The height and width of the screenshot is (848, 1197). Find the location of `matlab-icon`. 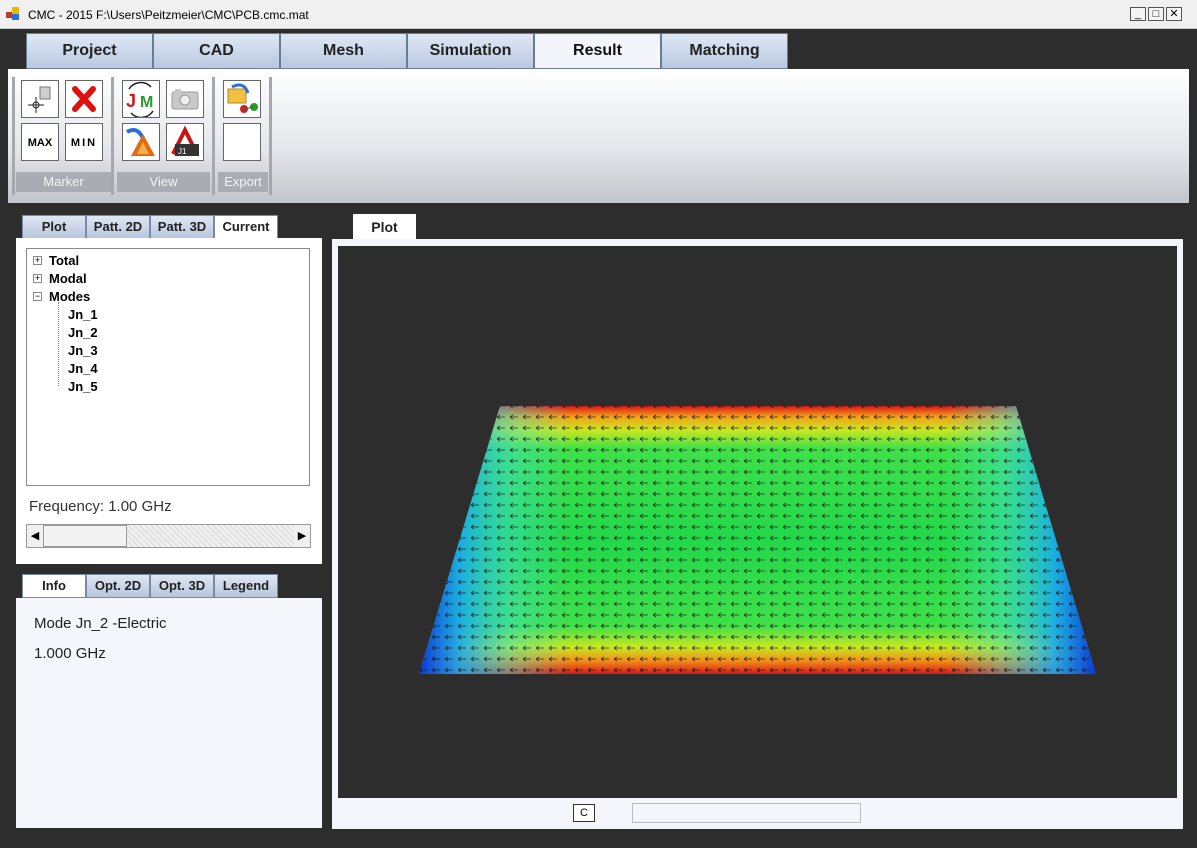

matlab-icon is located at coordinates (140, 142).